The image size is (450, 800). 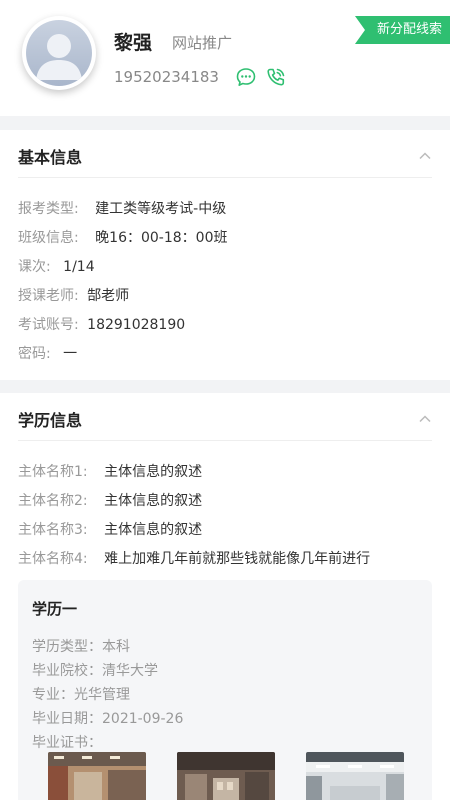 I want to click on row-value: 1/14, so click(x=79, y=267).